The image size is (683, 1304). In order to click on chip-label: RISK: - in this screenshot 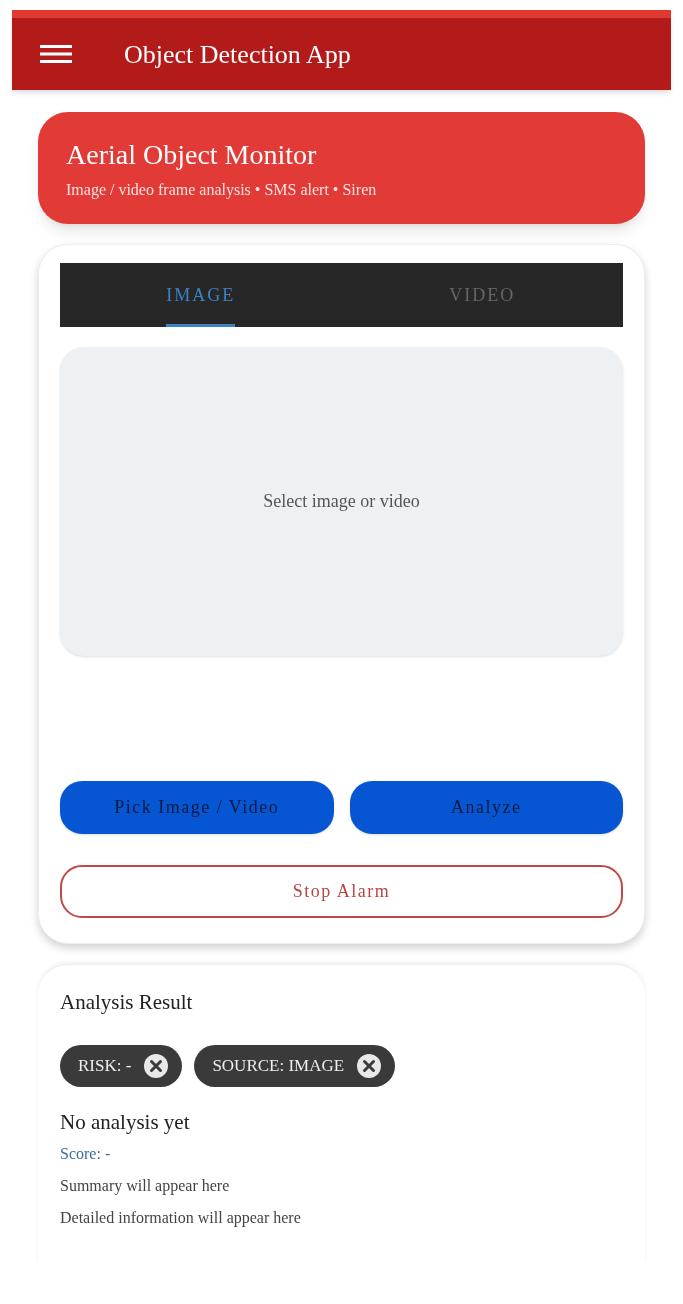, I will do `click(105, 1065)`.